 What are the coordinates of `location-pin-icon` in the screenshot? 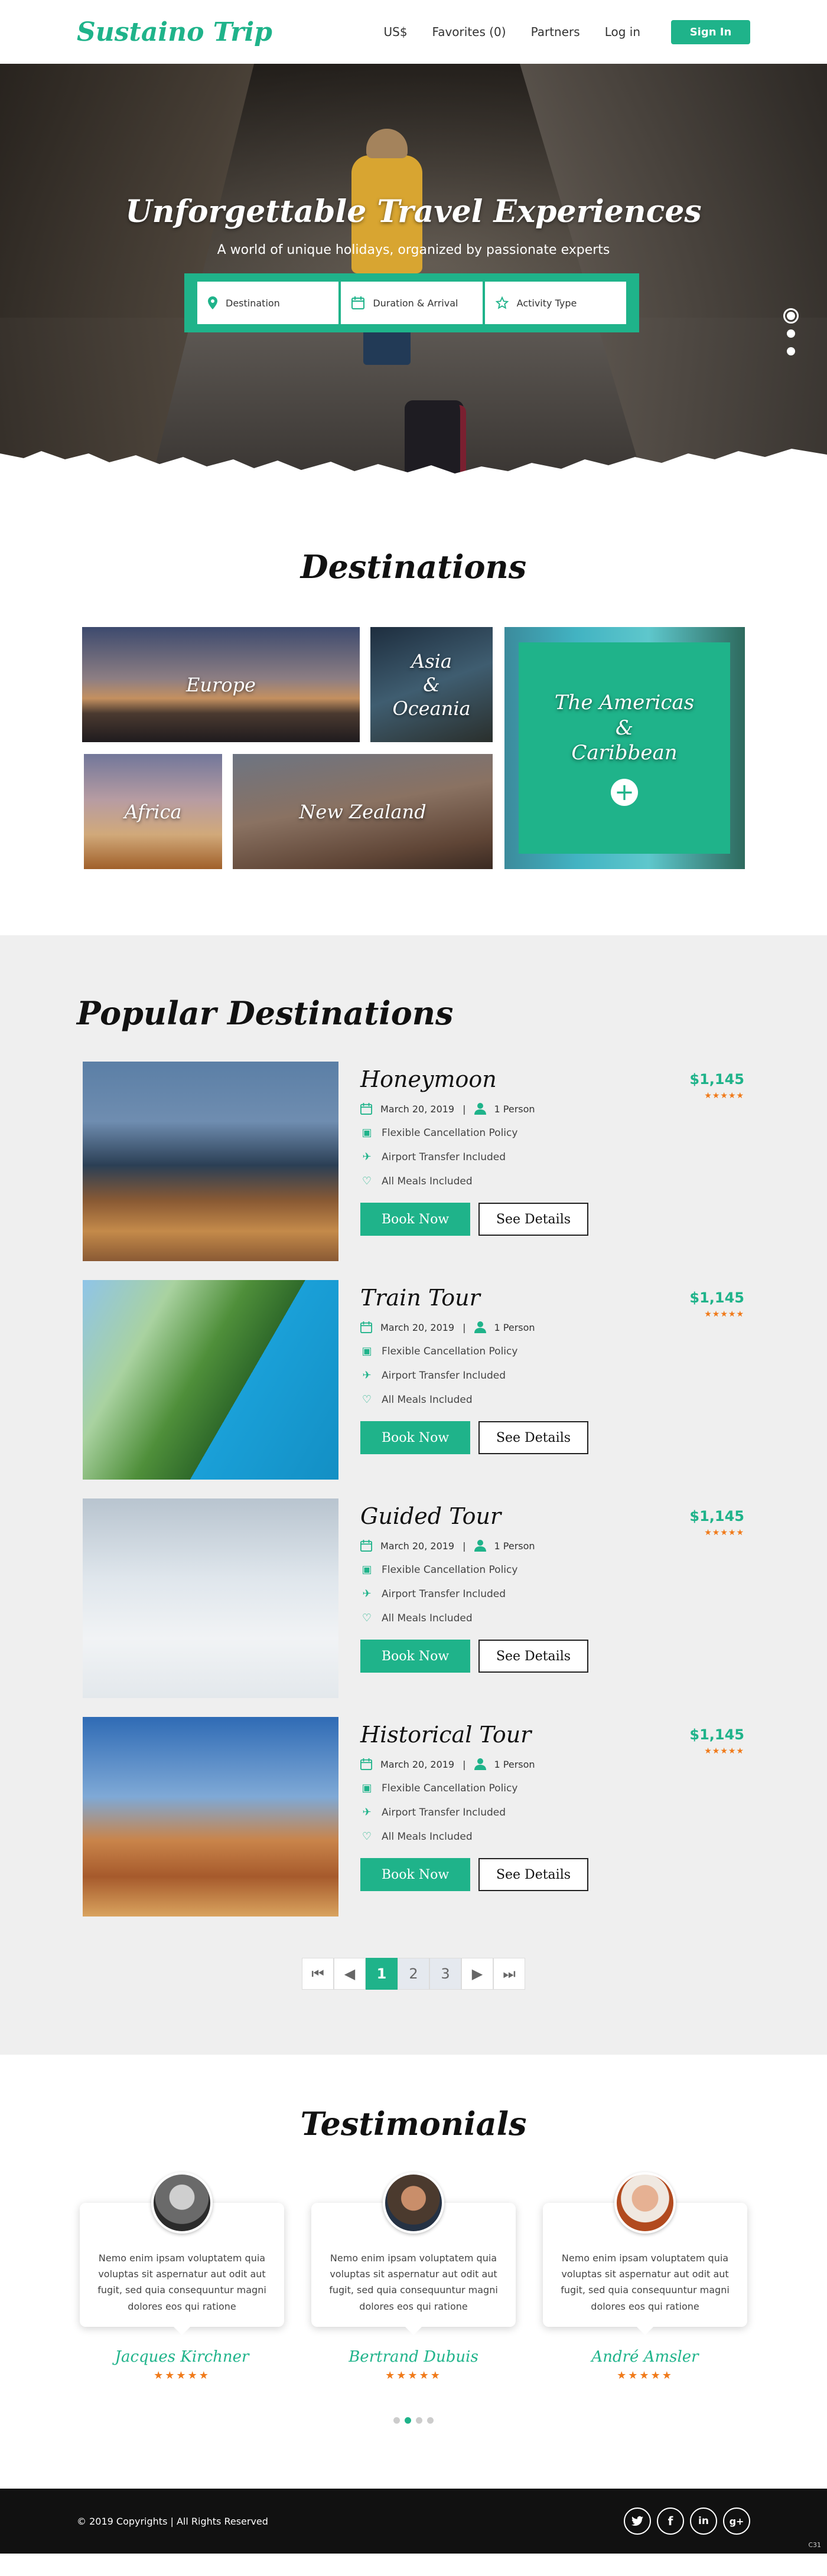 It's located at (212, 302).